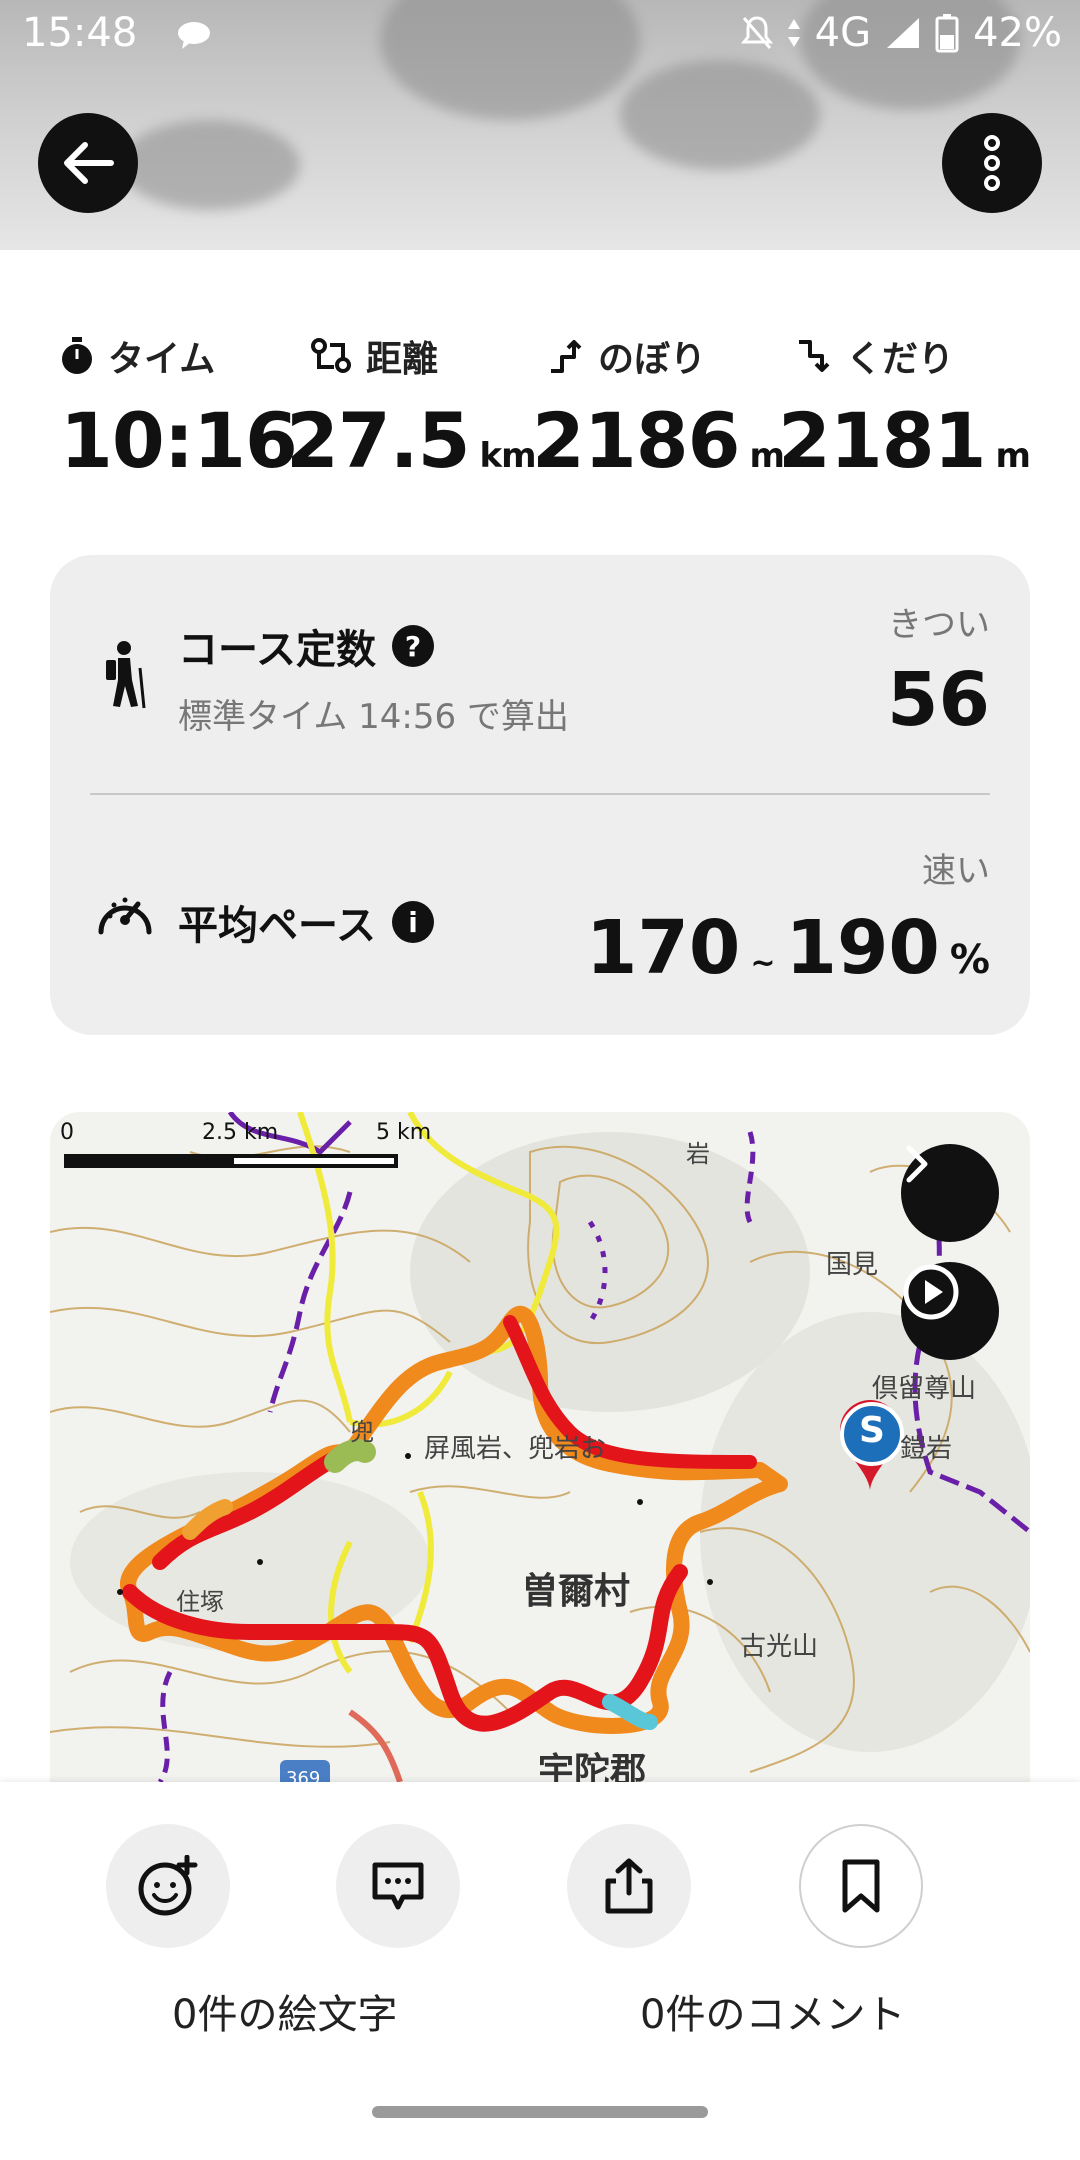  I want to click on comment-button, so click(398, 1886).